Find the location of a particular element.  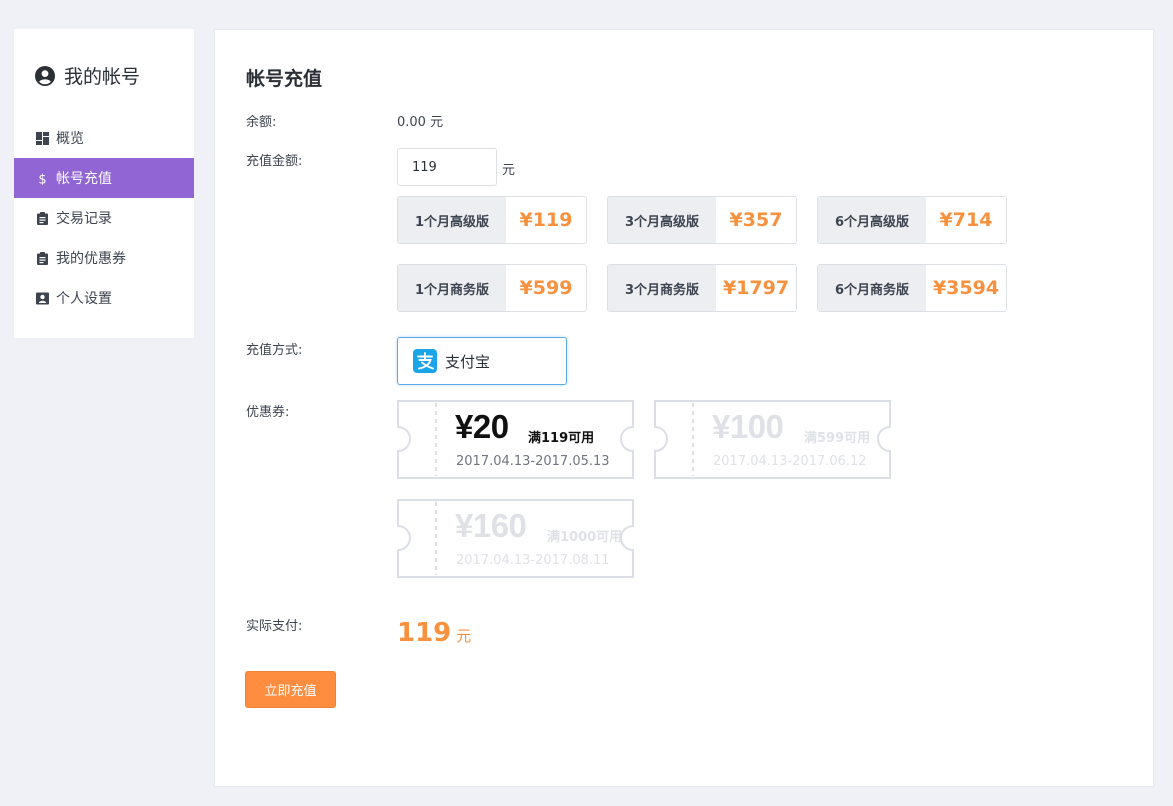

user-card-icon is located at coordinates (42, 298).